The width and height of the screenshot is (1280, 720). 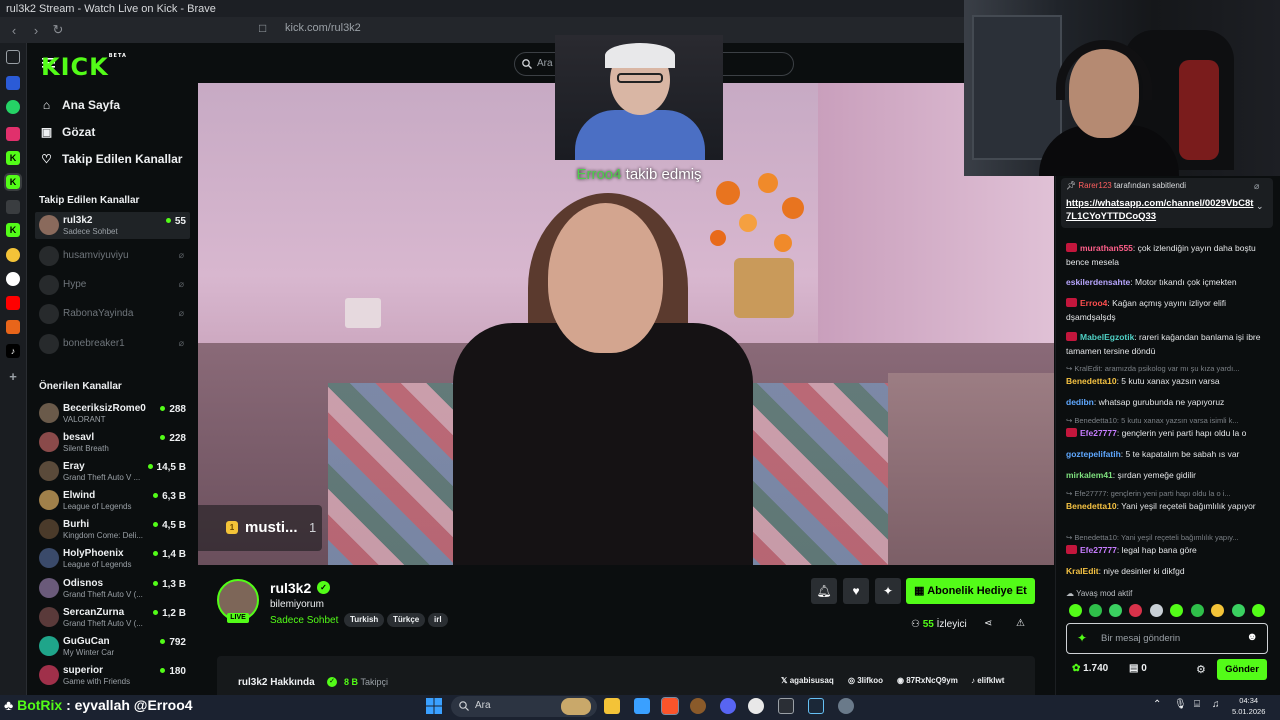 What do you see at coordinates (1093, 303) in the screenshot?
I see `chat-user: Erroo4` at bounding box center [1093, 303].